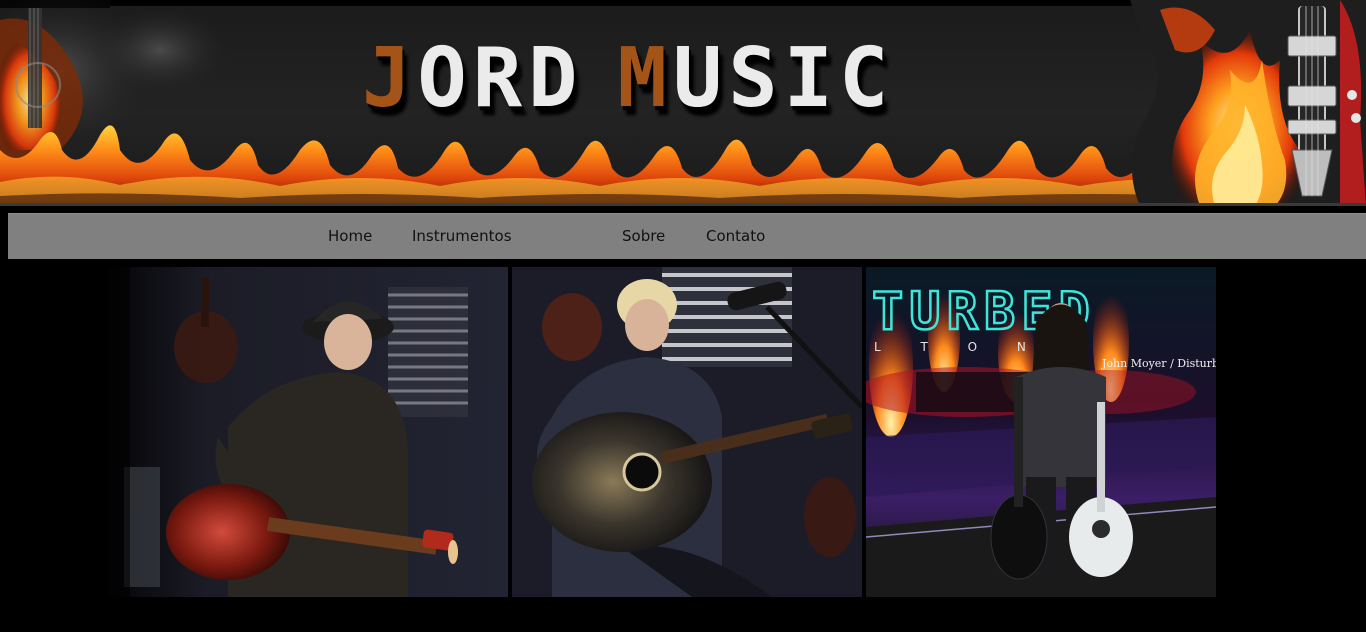 The width and height of the screenshot is (1366, 632). What do you see at coordinates (645, 78) in the screenshot?
I see `logo-initial-m: M` at bounding box center [645, 78].